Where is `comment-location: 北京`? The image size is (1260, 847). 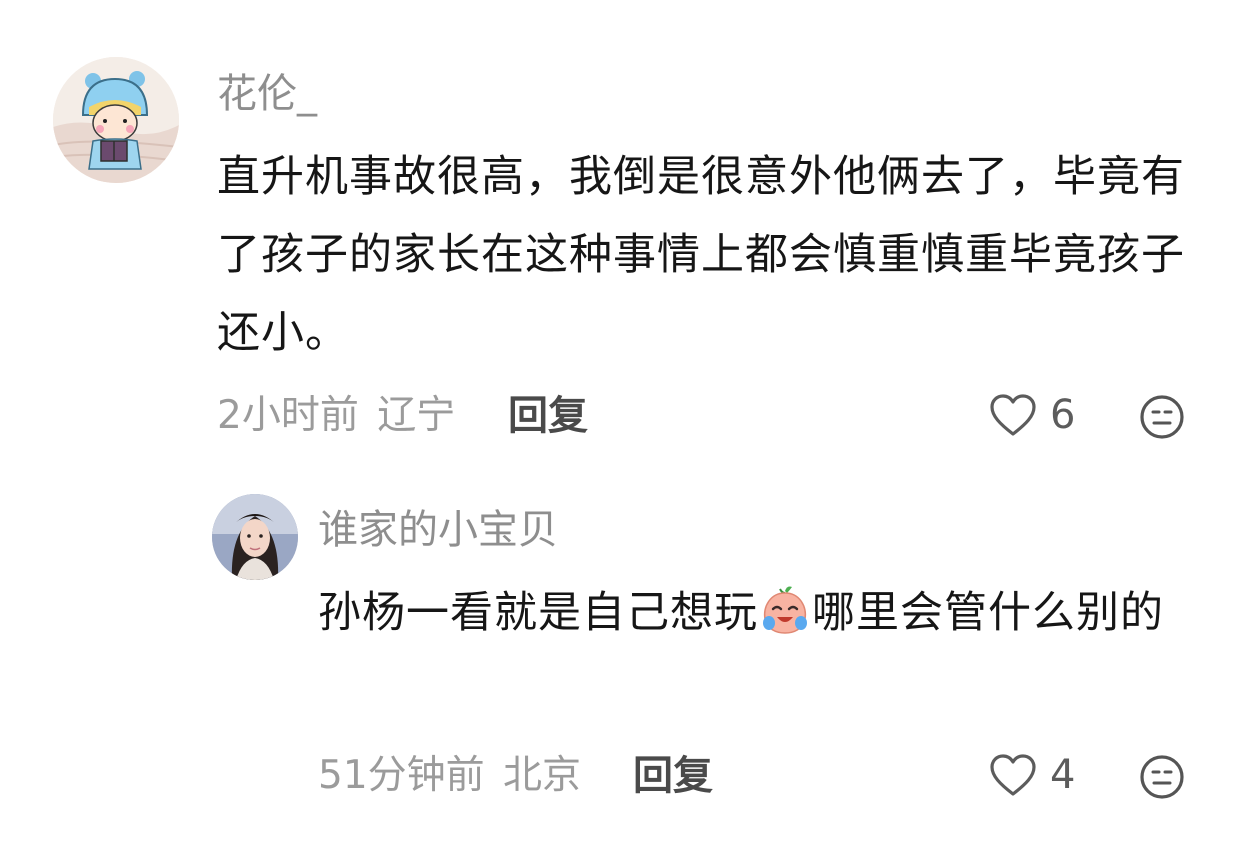 comment-location: 北京 is located at coordinates (542, 775).